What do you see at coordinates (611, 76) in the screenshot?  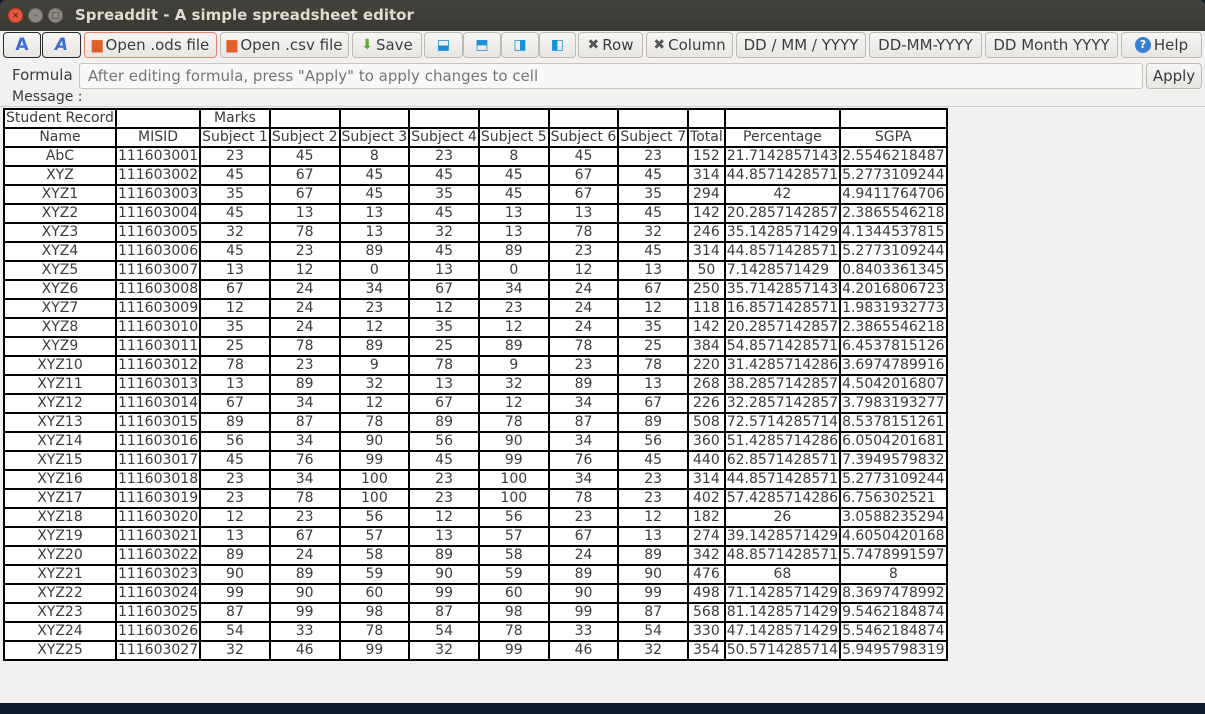 I see `formula-input` at bounding box center [611, 76].